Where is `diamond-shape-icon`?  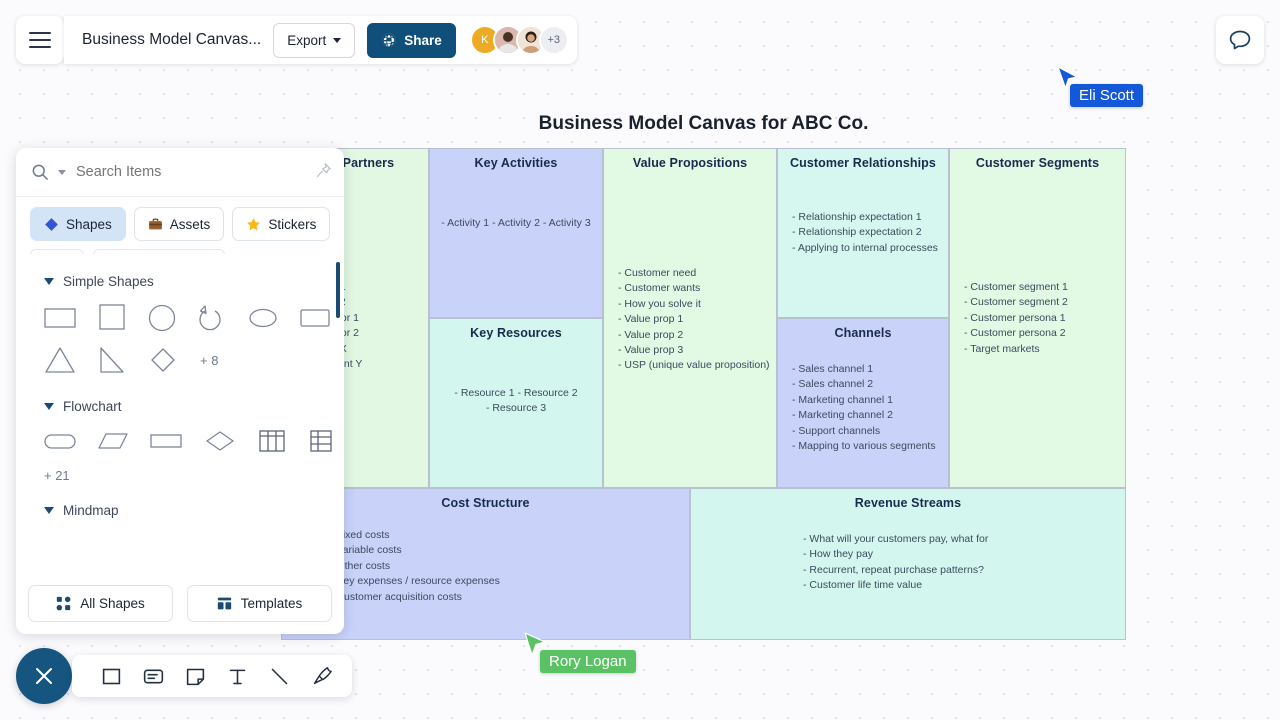
diamond-shape-icon is located at coordinates (163, 360).